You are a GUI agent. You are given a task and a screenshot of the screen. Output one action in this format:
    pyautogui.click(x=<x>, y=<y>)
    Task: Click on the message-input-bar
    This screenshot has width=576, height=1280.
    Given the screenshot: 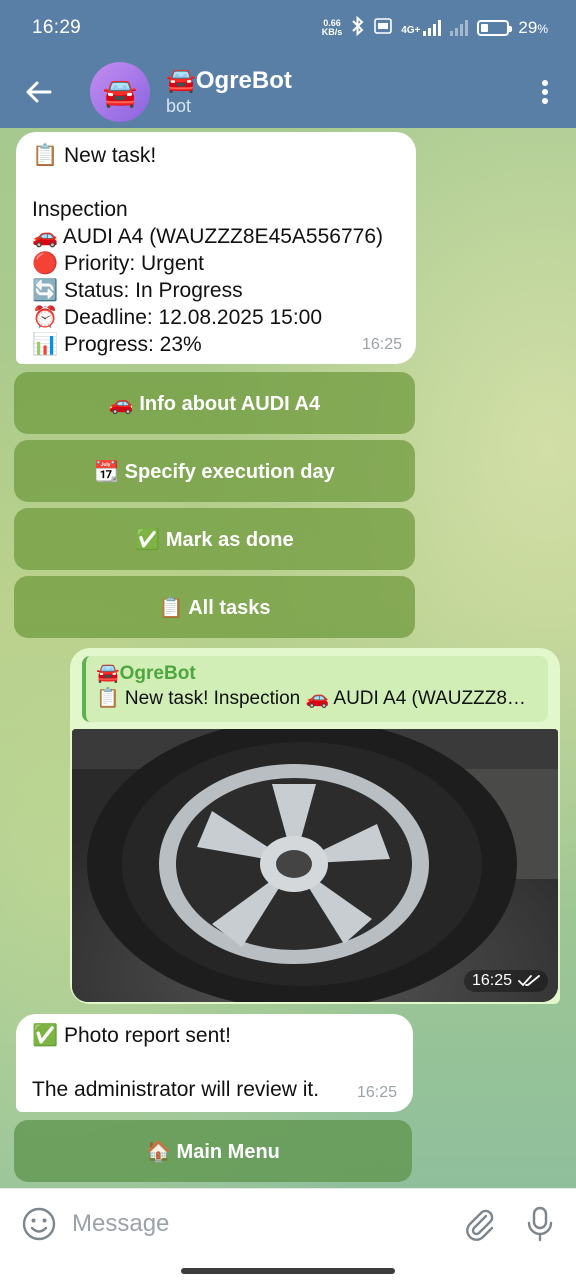 What is the action you would take?
    pyautogui.click(x=288, y=1223)
    